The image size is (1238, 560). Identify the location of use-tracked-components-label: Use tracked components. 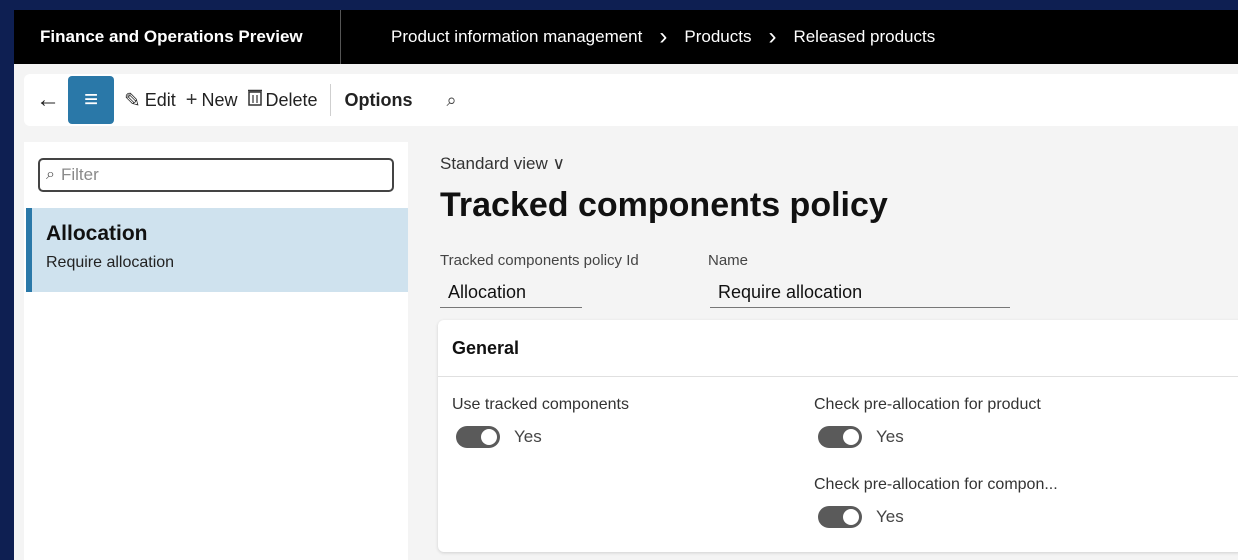
(540, 404).